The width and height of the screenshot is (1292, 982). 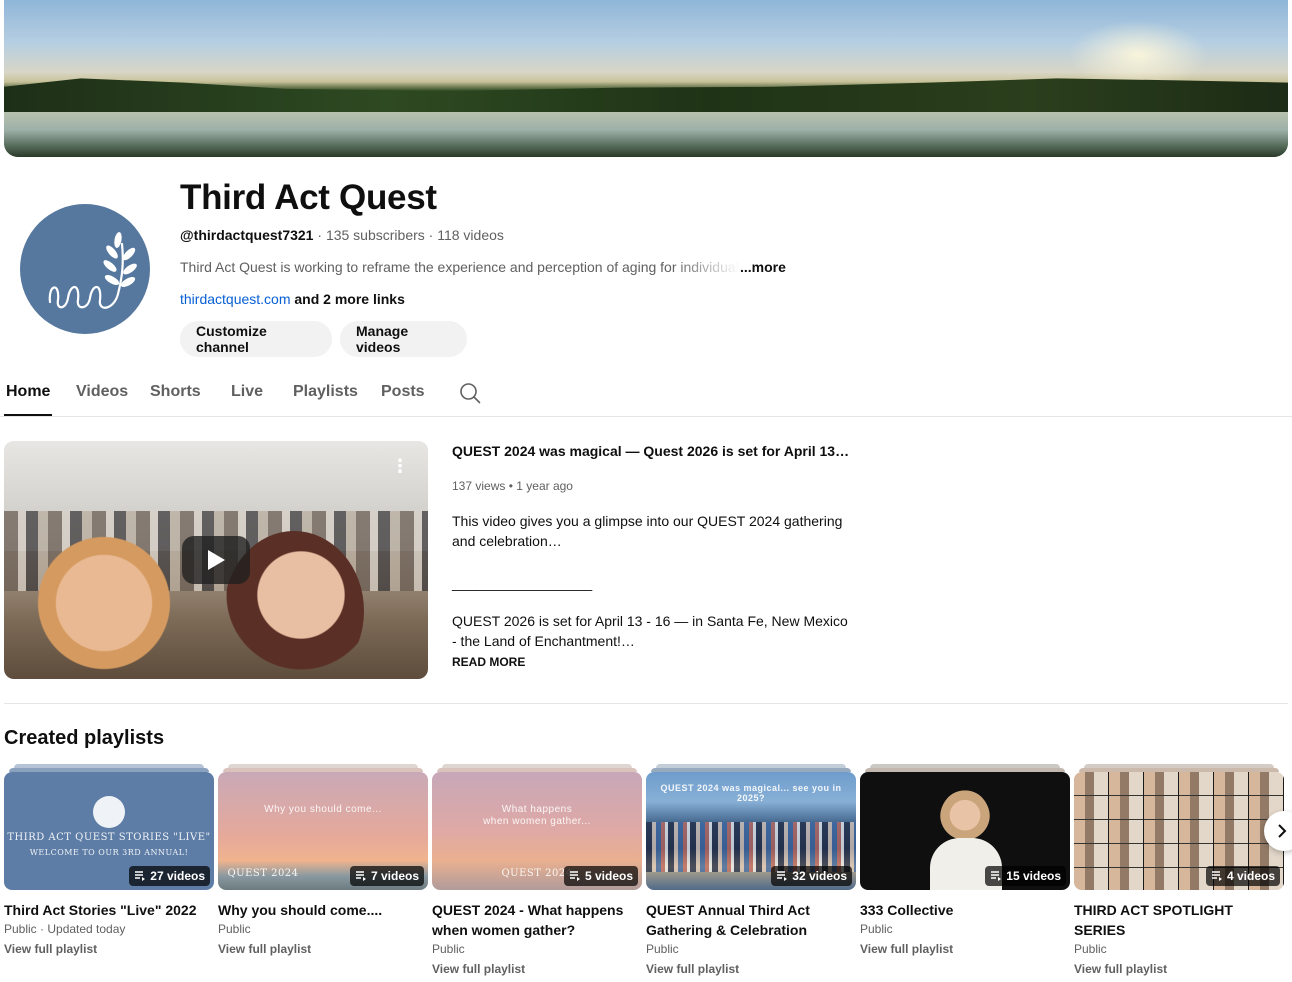 I want to click on created-playlists-heading: Created playlists, so click(x=84, y=738).